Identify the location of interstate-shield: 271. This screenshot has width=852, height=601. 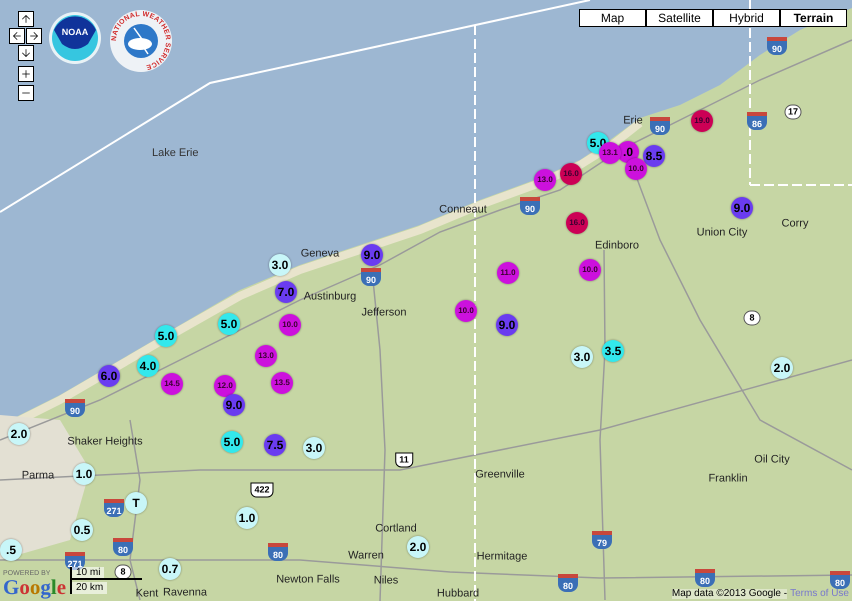
(114, 508).